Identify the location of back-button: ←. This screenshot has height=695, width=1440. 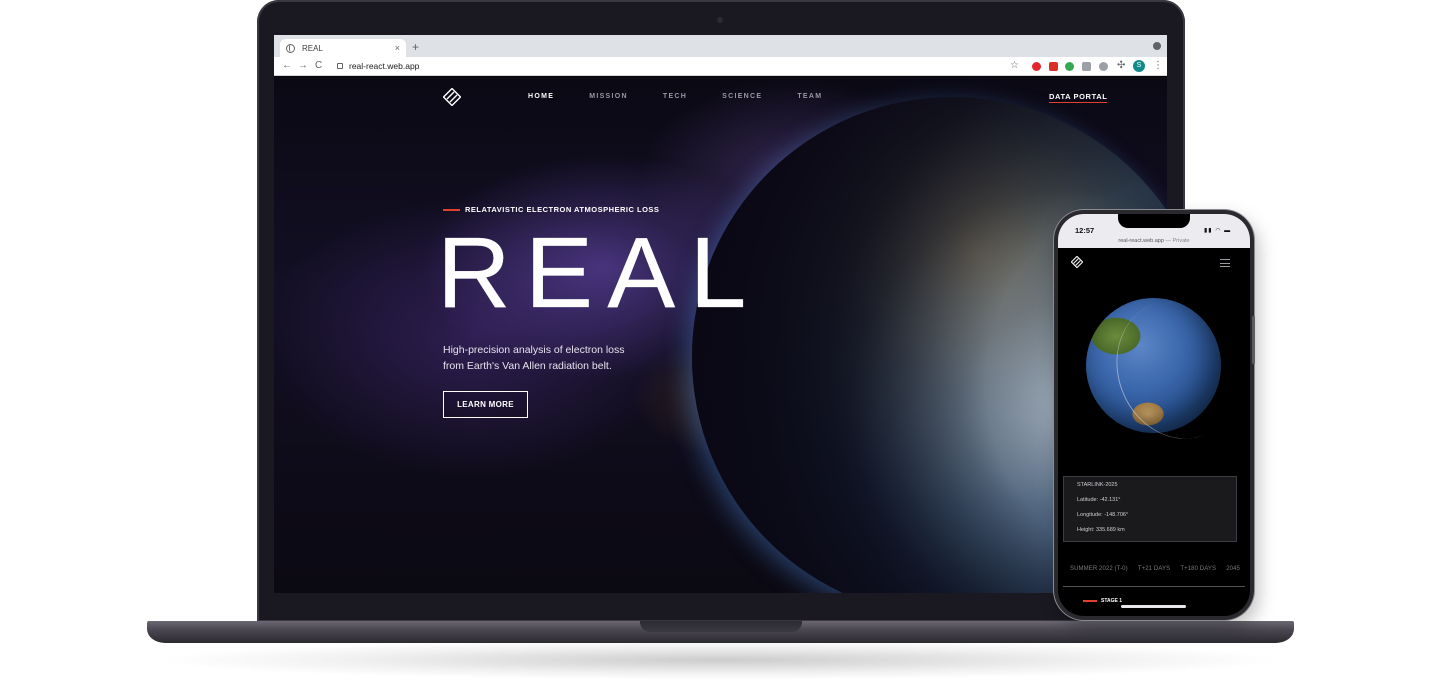
(287, 66).